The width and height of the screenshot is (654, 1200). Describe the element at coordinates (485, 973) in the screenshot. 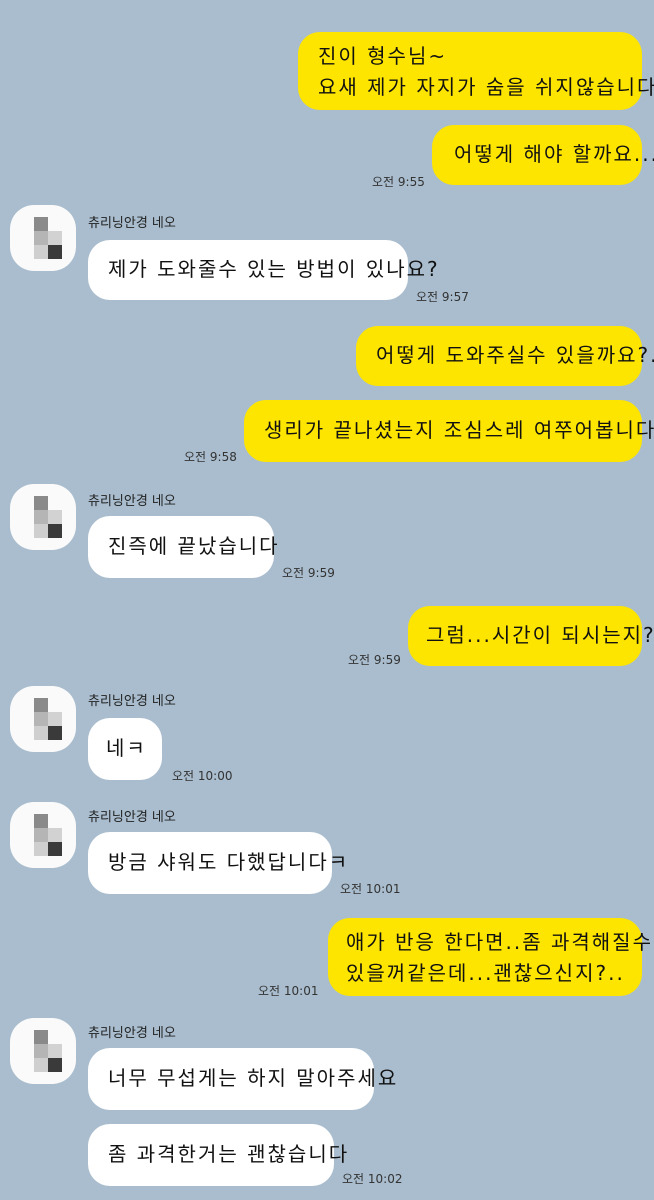

I see `message-line: 있을꺼같은데...괜찮으신지?..` at that location.